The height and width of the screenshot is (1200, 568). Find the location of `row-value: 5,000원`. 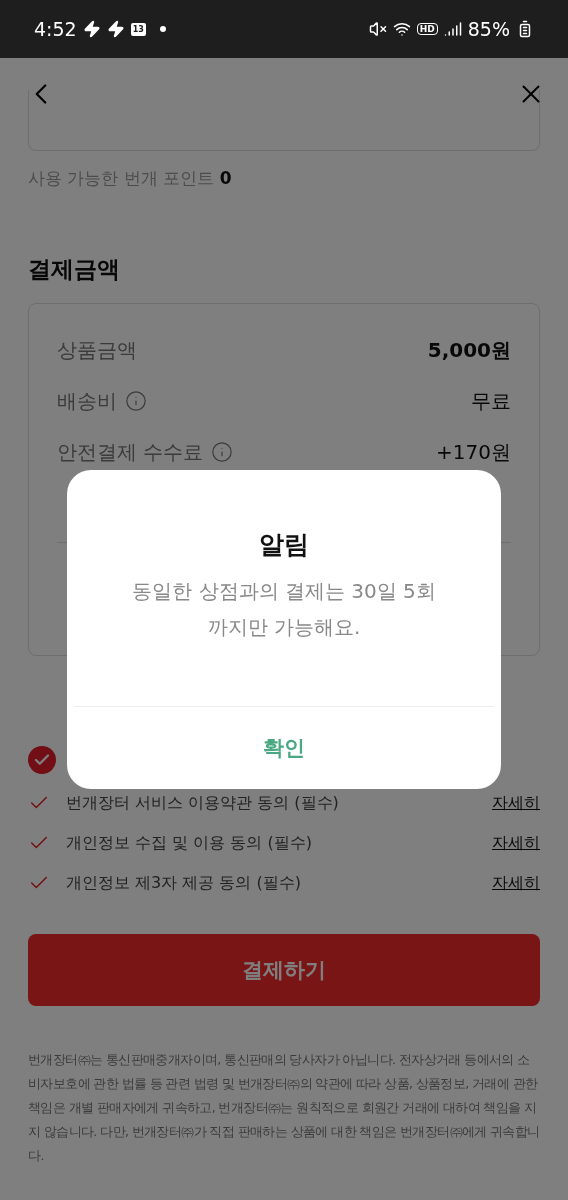

row-value: 5,000원 is located at coordinates (469, 350).